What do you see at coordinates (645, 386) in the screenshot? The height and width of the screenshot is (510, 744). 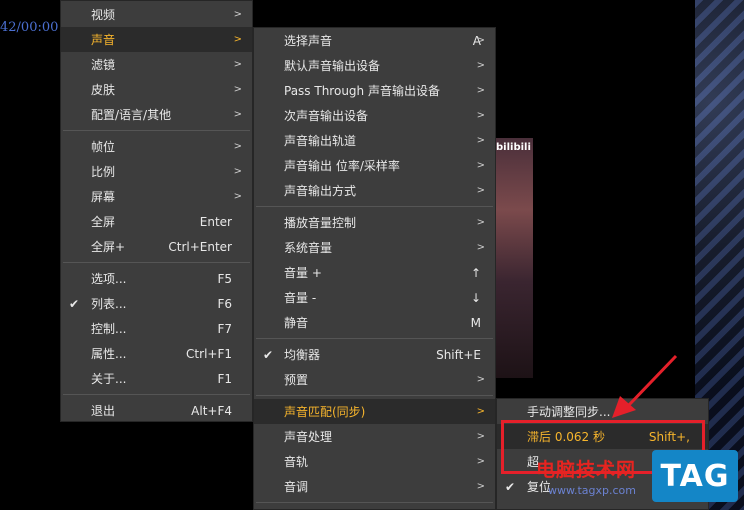 I see `annotation-arrow-icon` at bounding box center [645, 386].